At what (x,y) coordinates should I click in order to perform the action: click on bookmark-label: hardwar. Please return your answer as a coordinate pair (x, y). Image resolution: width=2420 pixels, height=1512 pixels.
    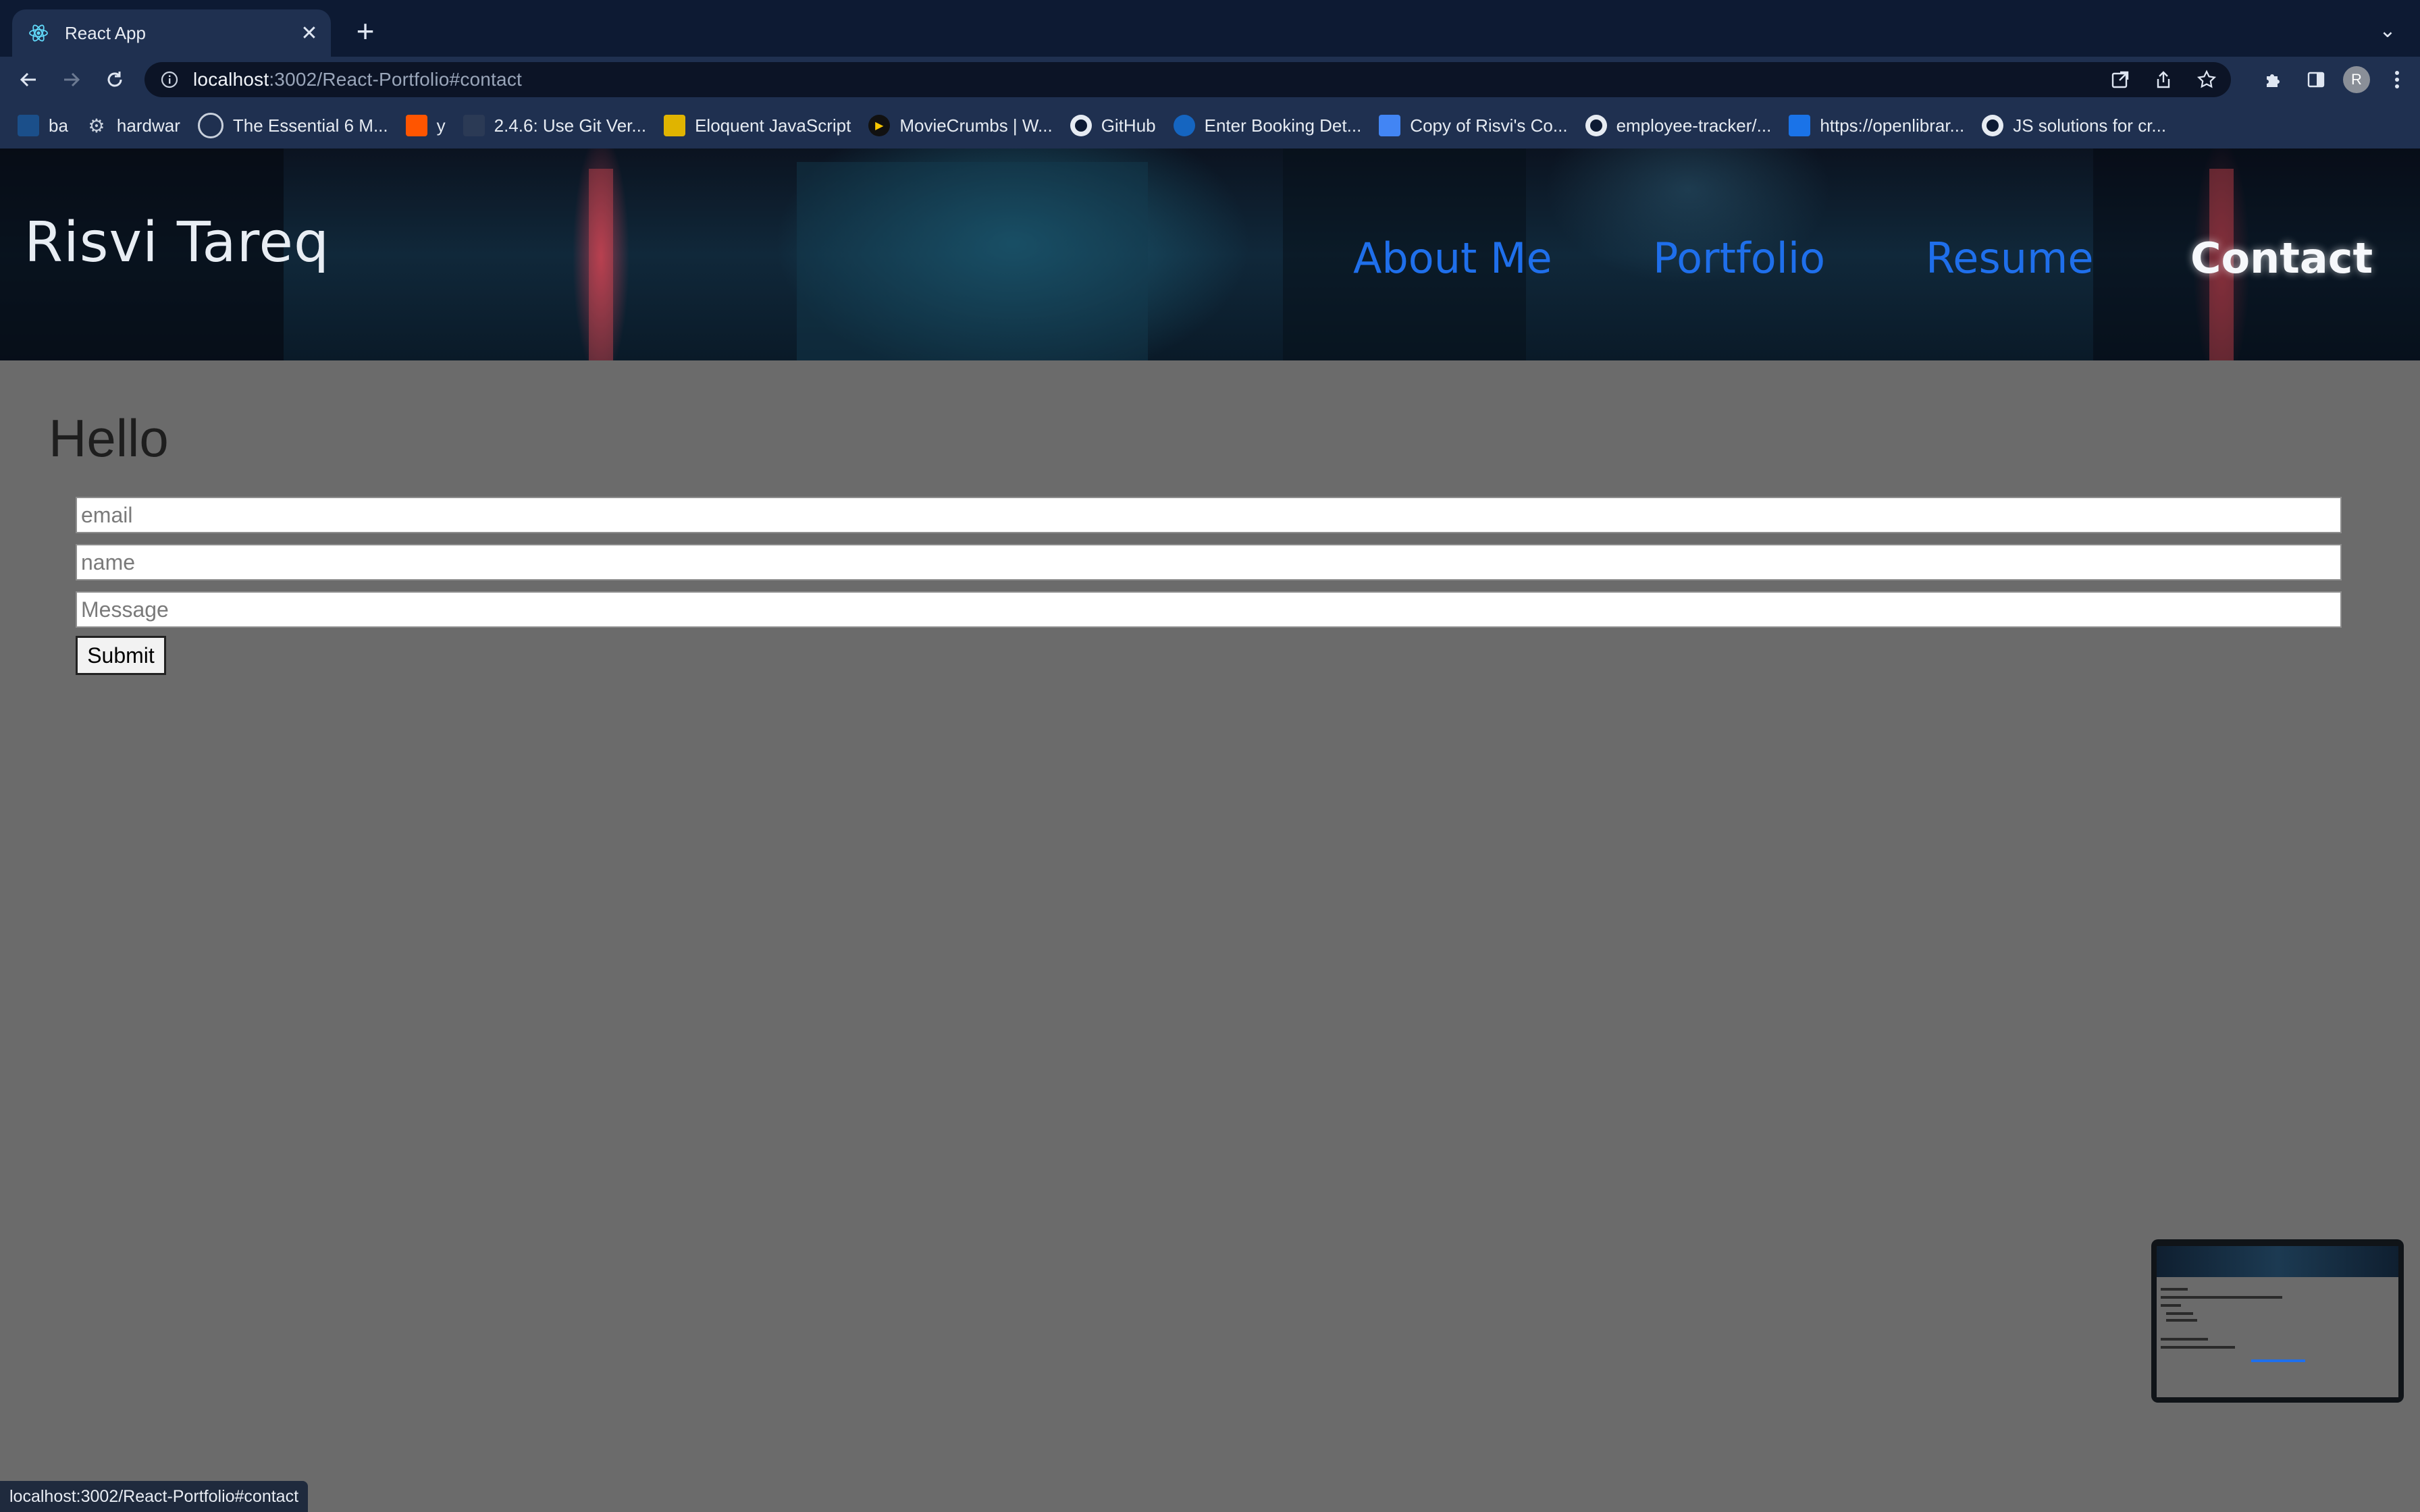
    Looking at the image, I should click on (148, 125).